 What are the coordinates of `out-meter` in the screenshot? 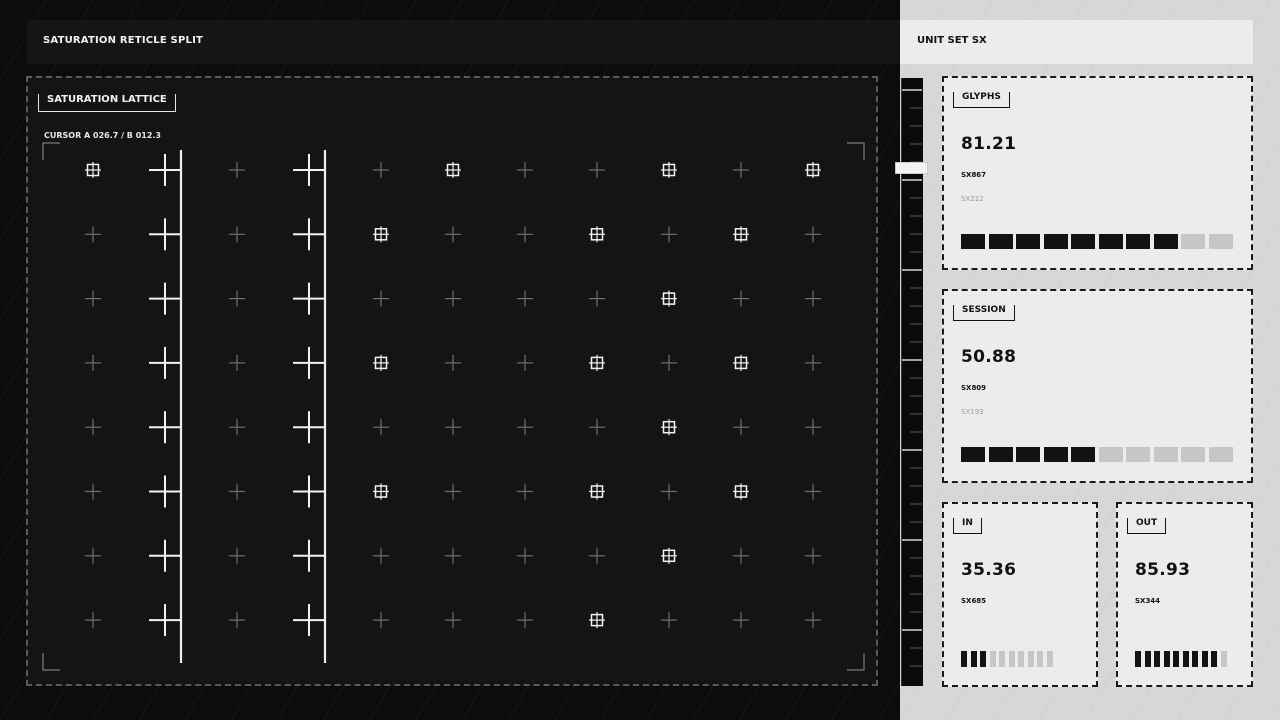 It's located at (1182, 659).